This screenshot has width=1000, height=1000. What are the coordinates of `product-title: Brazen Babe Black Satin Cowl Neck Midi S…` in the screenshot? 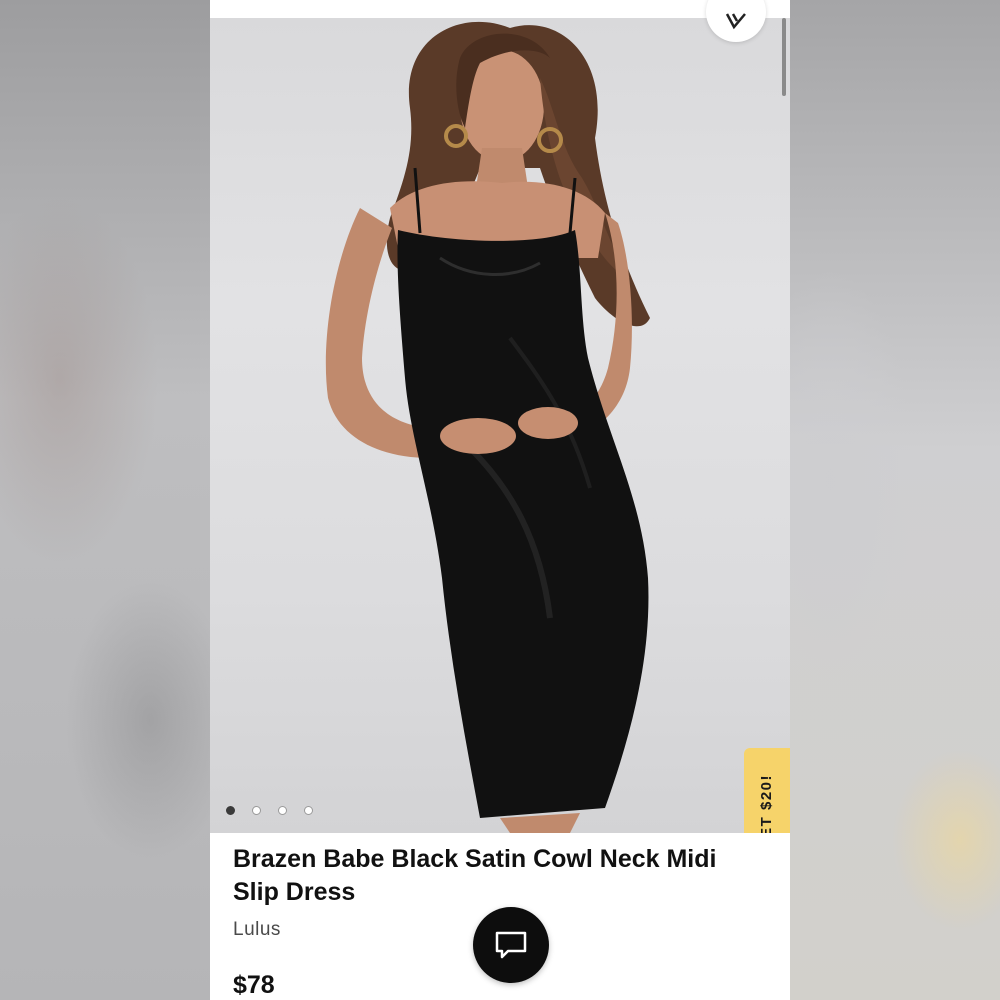 It's located at (475, 875).